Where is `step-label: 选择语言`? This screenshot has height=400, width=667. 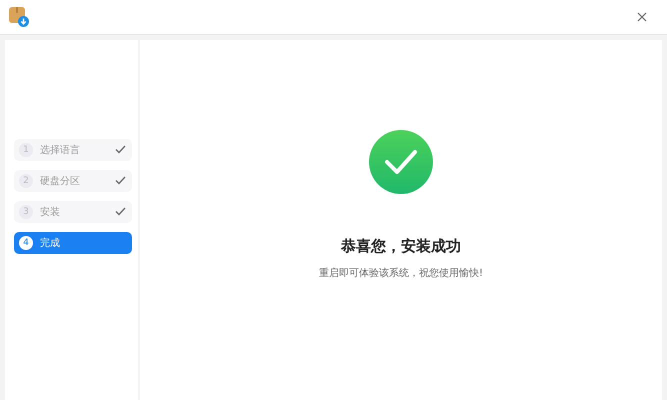 step-label: 选择语言 is located at coordinates (60, 150).